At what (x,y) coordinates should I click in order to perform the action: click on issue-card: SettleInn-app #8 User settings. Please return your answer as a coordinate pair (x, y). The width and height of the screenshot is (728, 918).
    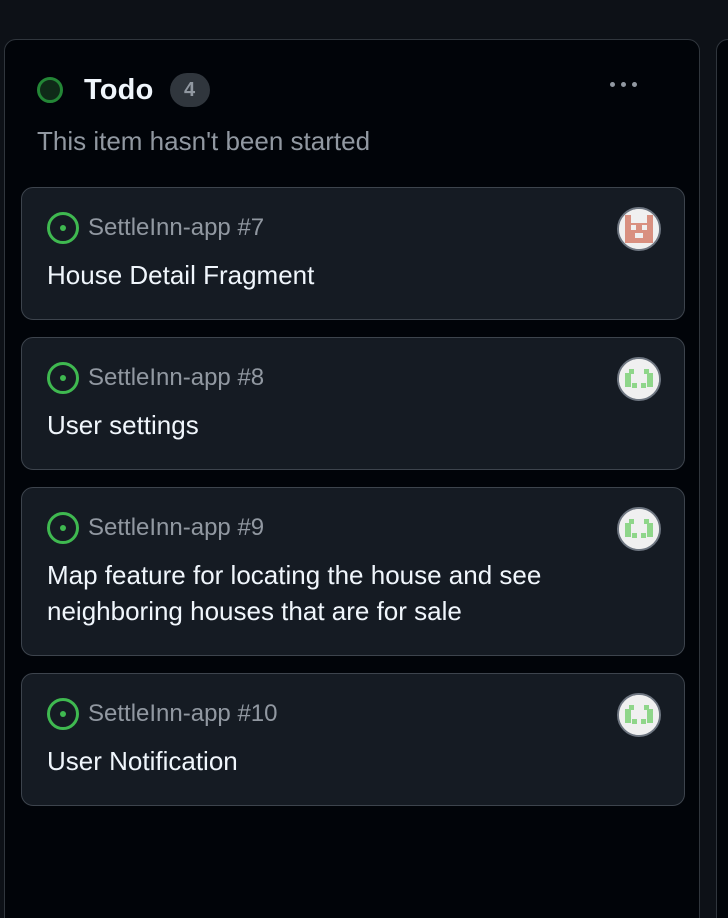
    Looking at the image, I should click on (353, 403).